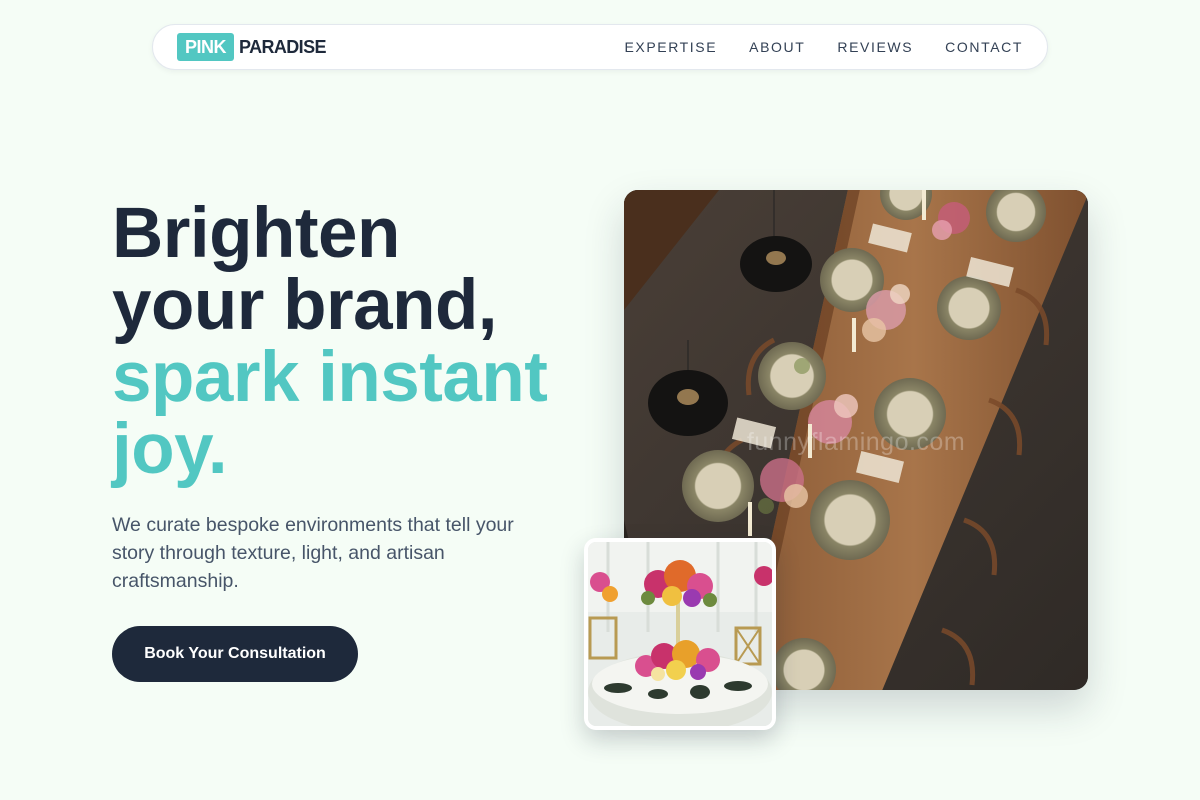  What do you see at coordinates (330, 377) in the screenshot?
I see `headline-accent-line-1: spark instant` at bounding box center [330, 377].